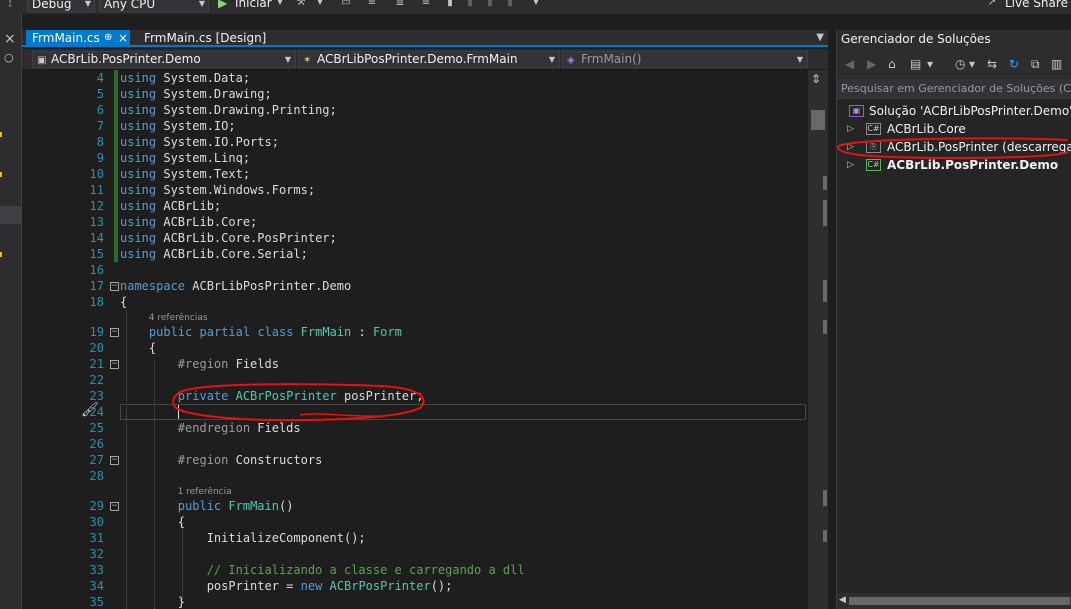 Image resolution: width=1071 pixels, height=609 pixels. I want to click on bookmark-next-icon: ▮, so click(490, 4).